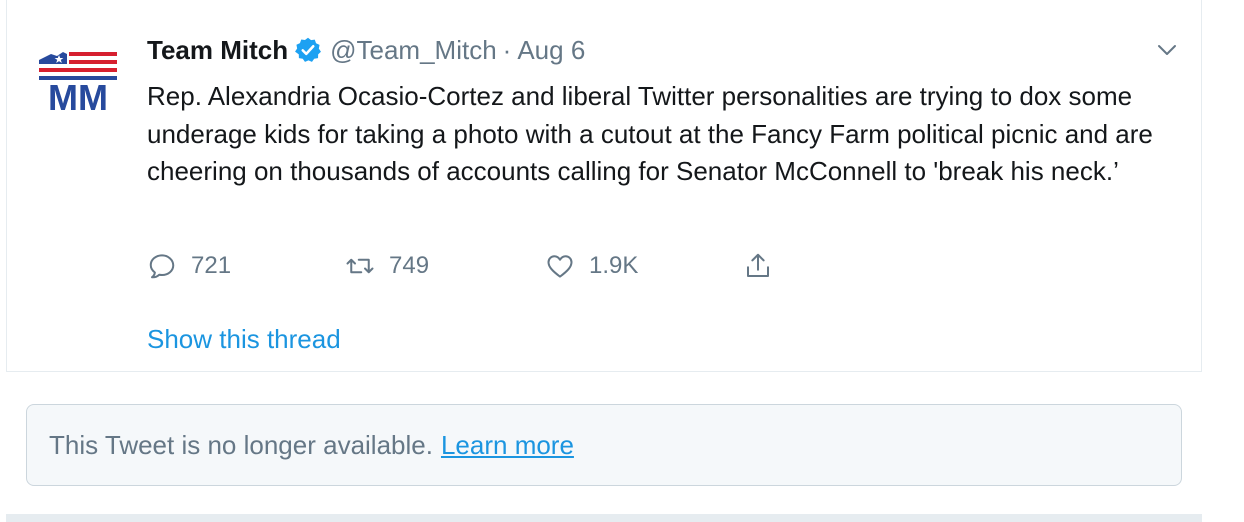 The width and height of the screenshot is (1244, 522). I want to click on unavailable-text: This Tweet is no longer available., so click(241, 444).